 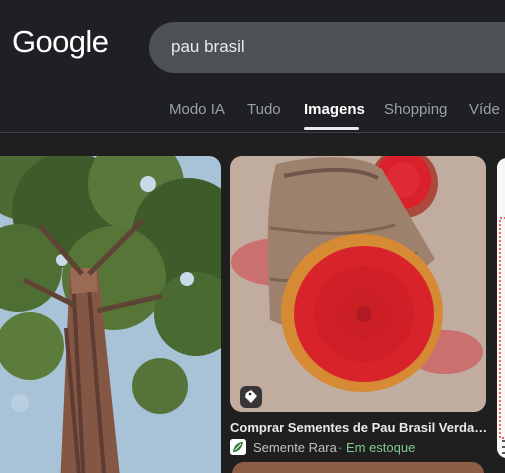 I want to click on semente-rara-favicon, so click(x=238, y=447).